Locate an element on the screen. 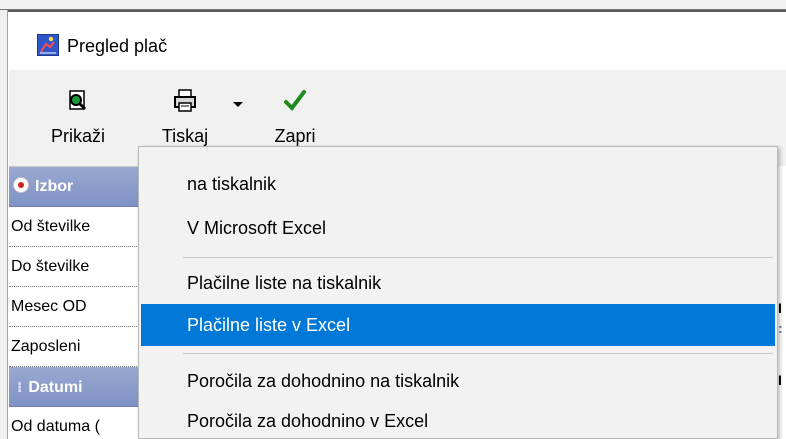 This screenshot has width=786, height=439. app-icon is located at coordinates (48, 45).